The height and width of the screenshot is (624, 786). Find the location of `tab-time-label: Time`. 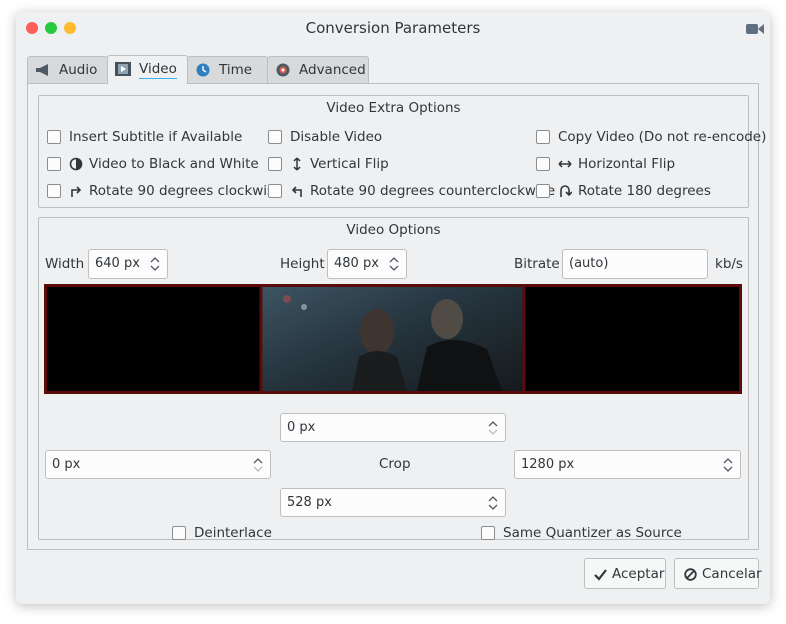

tab-time-label: Time is located at coordinates (236, 70).